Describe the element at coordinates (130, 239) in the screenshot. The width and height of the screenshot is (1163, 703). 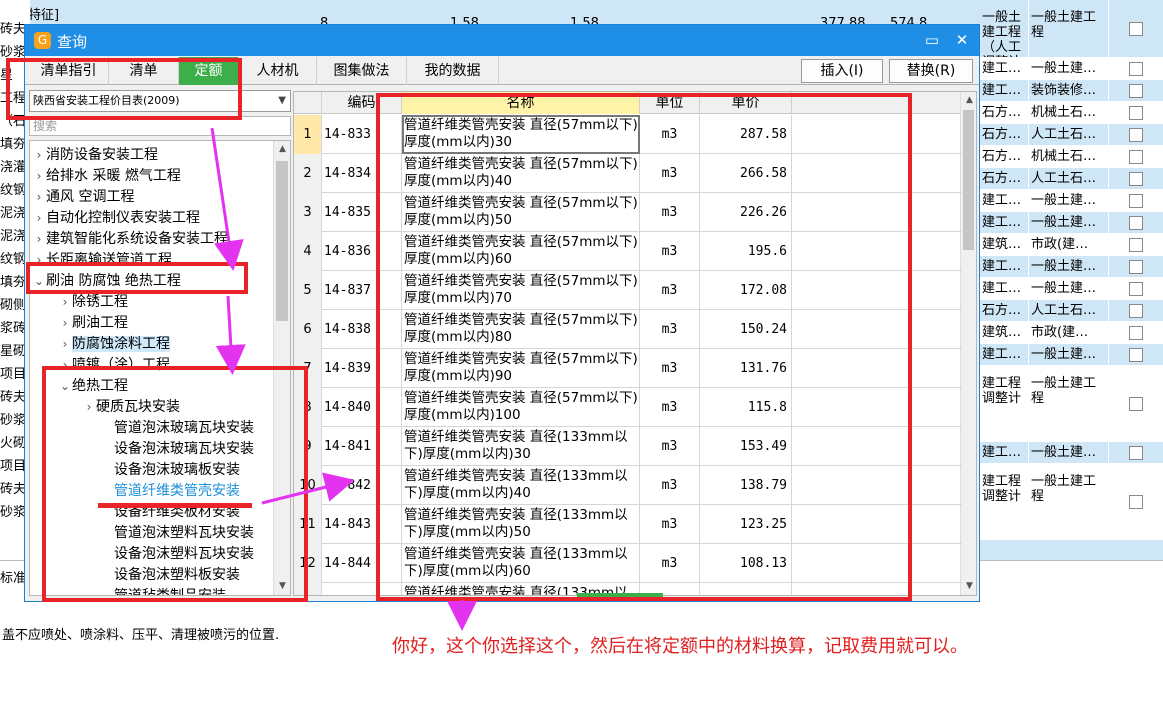
I see `tree-node: › 建筑智能化系统设备安装工程` at that location.